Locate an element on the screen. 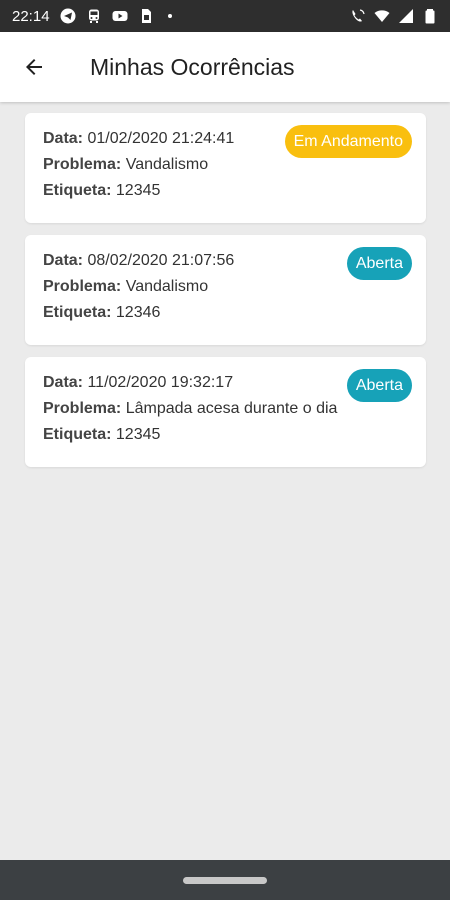 The image size is (450, 900). wifi-icon is located at coordinates (382, 16).